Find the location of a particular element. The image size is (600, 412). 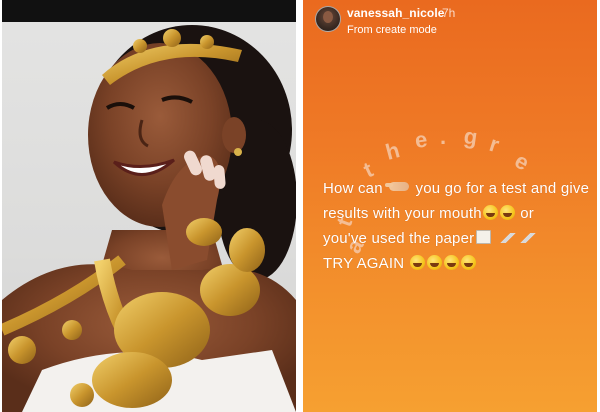

story-text-fragment: TRY AGAIN is located at coordinates (366, 263).